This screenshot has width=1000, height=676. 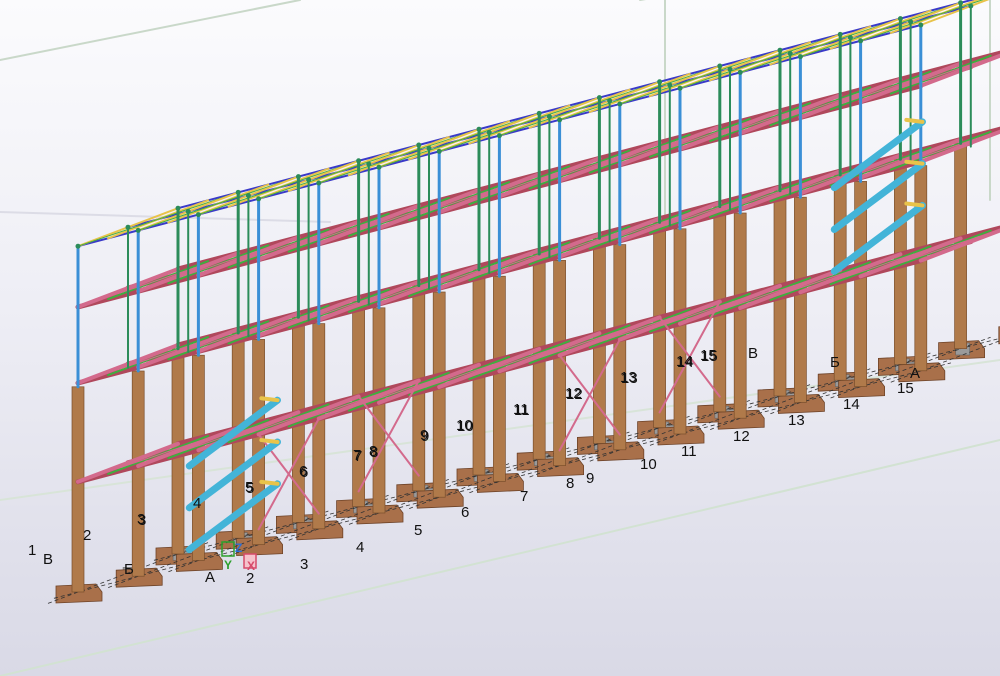 What do you see at coordinates (304, 472) in the screenshot?
I see `grid-label-back: 6` at bounding box center [304, 472].